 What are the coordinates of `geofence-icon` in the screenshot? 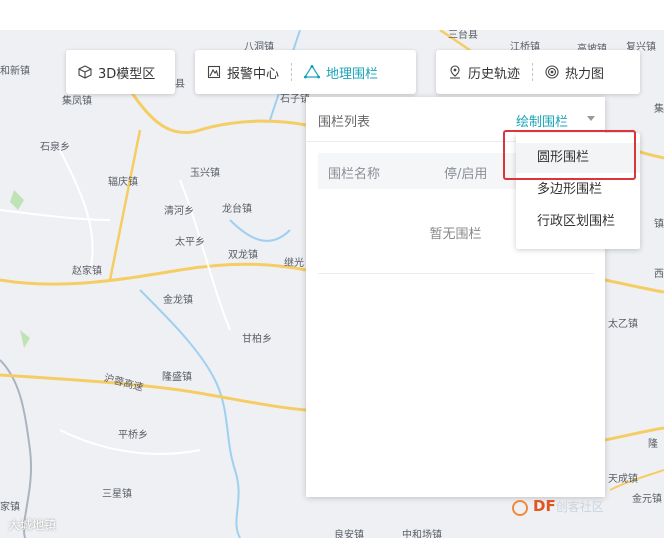 It's located at (312, 72).